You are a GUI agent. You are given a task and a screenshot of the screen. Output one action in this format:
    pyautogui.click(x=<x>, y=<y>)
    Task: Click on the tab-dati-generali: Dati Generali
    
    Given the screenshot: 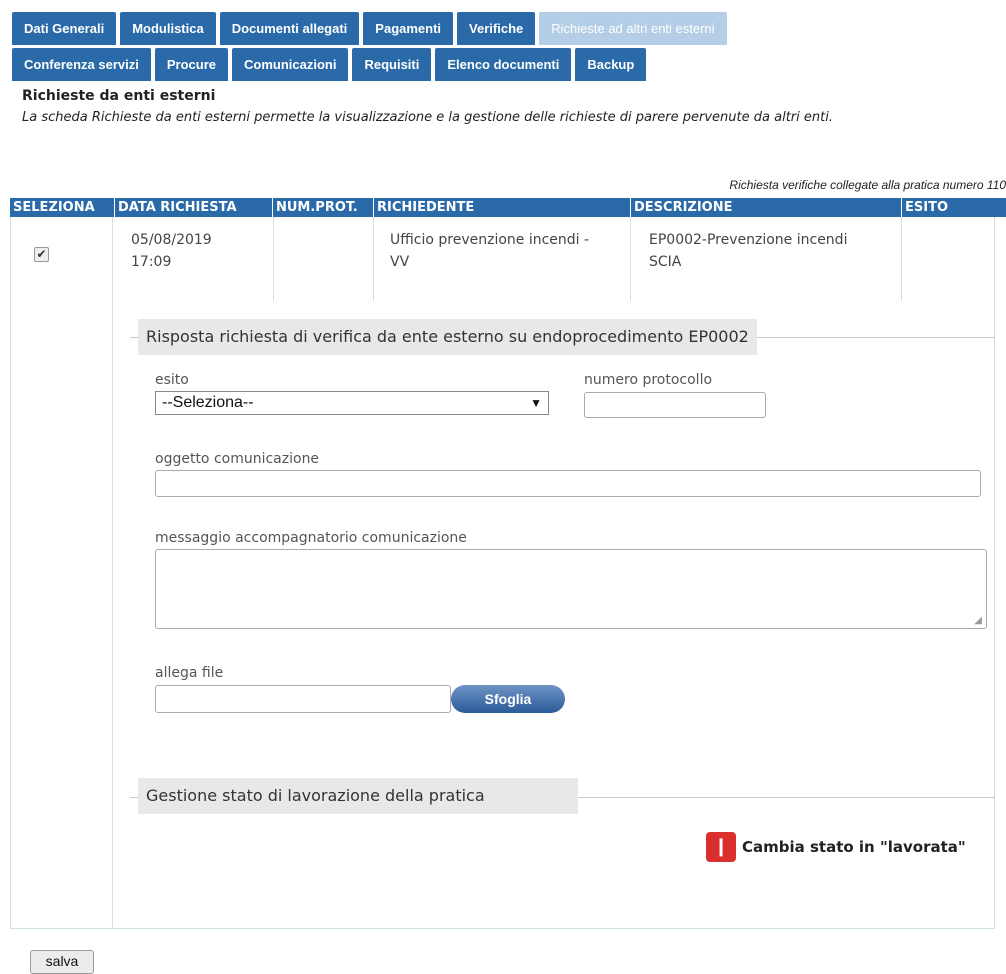 What is the action you would take?
    pyautogui.click(x=64, y=28)
    